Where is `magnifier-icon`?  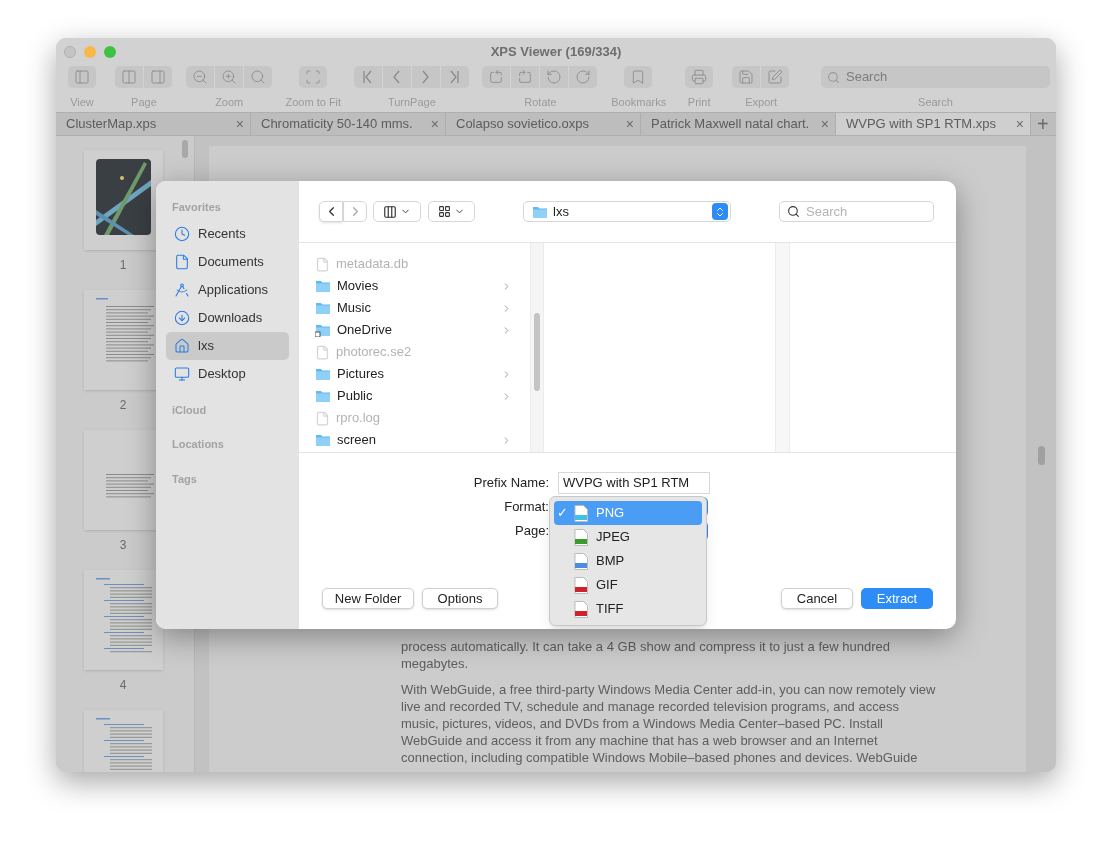 magnifier-icon is located at coordinates (257, 77).